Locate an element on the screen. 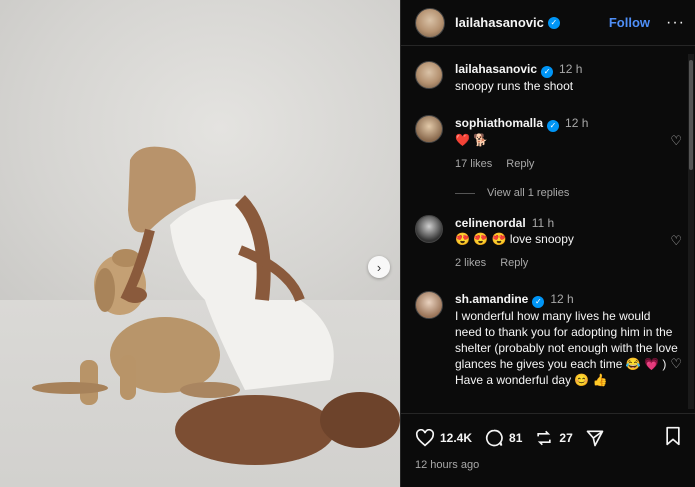 The width and height of the screenshot is (695, 487). view-replies-button: View all 1 replies is located at coordinates (512, 193).